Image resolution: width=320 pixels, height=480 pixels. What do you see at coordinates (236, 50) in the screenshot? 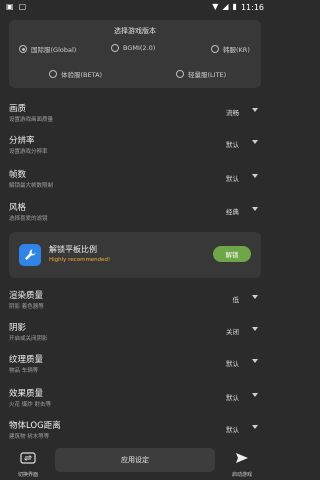
I see `radio-label: 韩服(KR)` at bounding box center [236, 50].